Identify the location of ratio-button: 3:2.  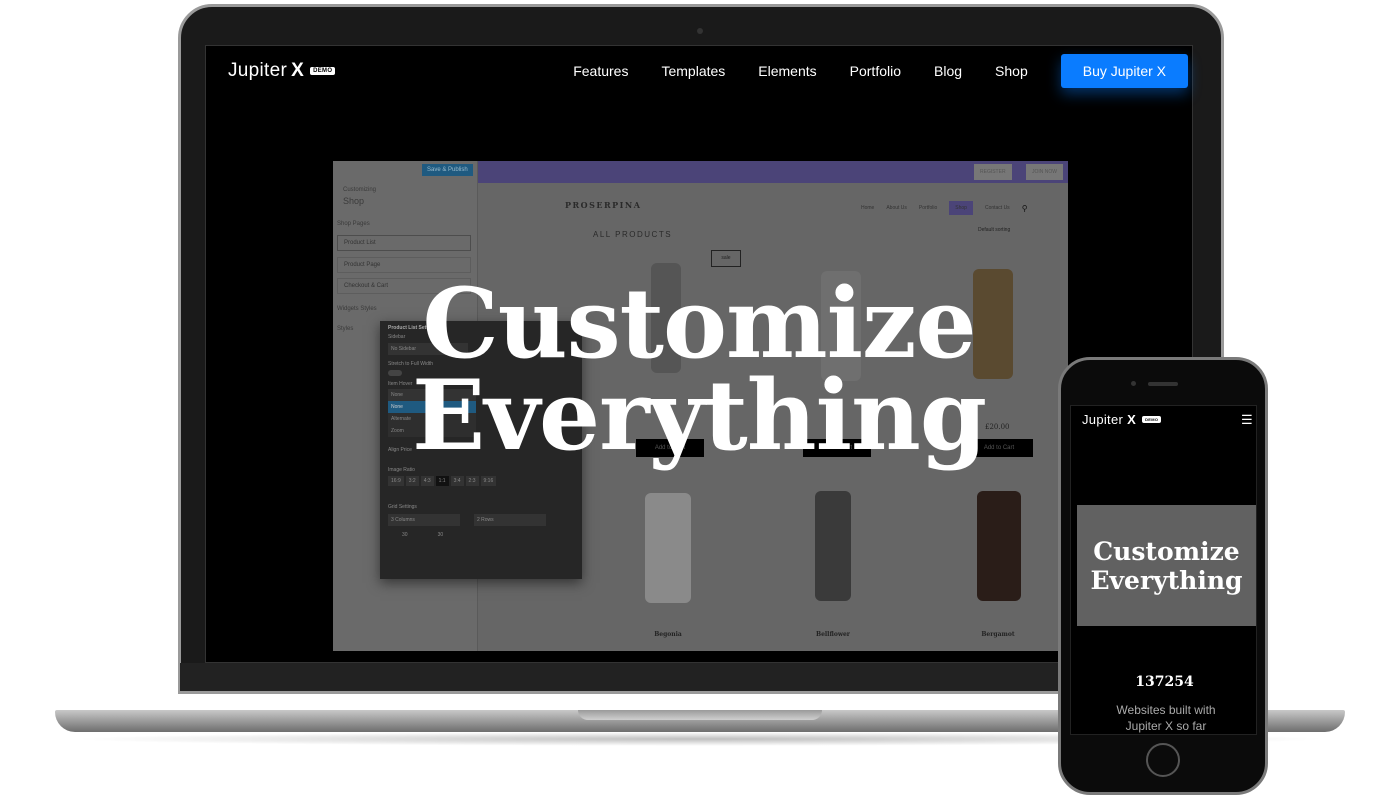
(412, 481).